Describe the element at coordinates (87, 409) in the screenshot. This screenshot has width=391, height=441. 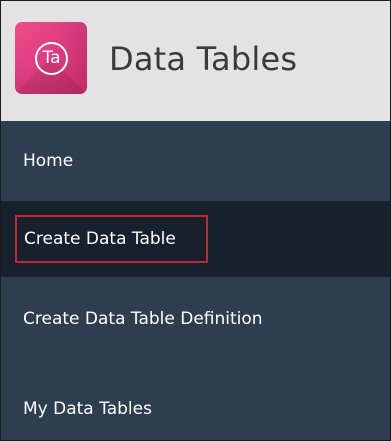
I see `nav-item-label: My Data Tables` at that location.